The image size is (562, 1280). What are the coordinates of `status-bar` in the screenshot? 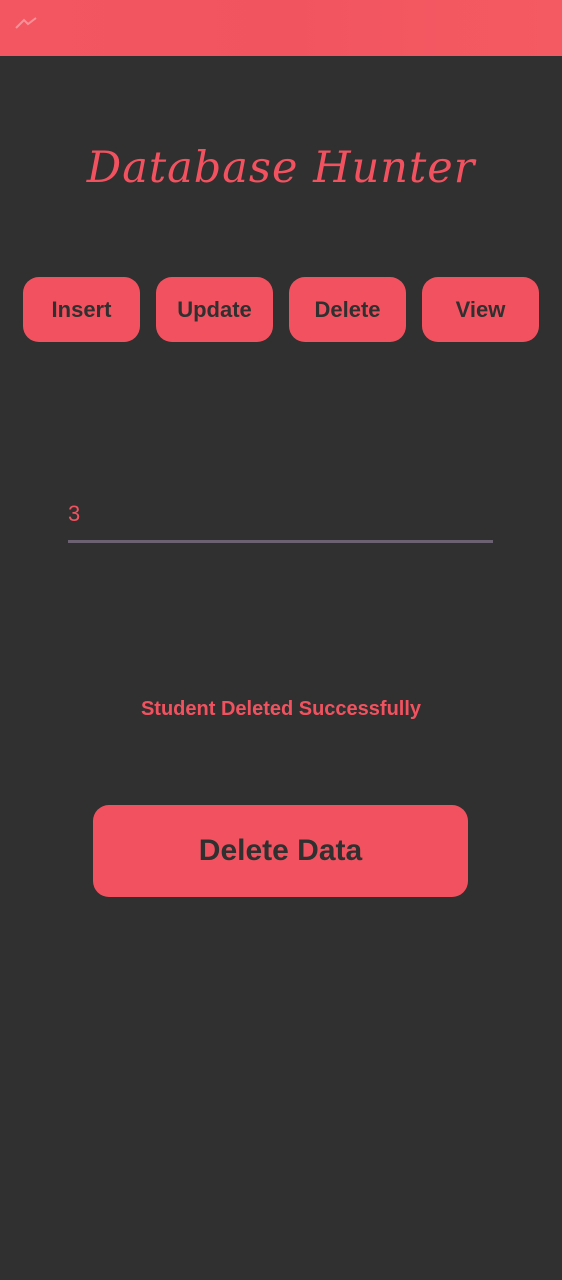 It's located at (281, 28).